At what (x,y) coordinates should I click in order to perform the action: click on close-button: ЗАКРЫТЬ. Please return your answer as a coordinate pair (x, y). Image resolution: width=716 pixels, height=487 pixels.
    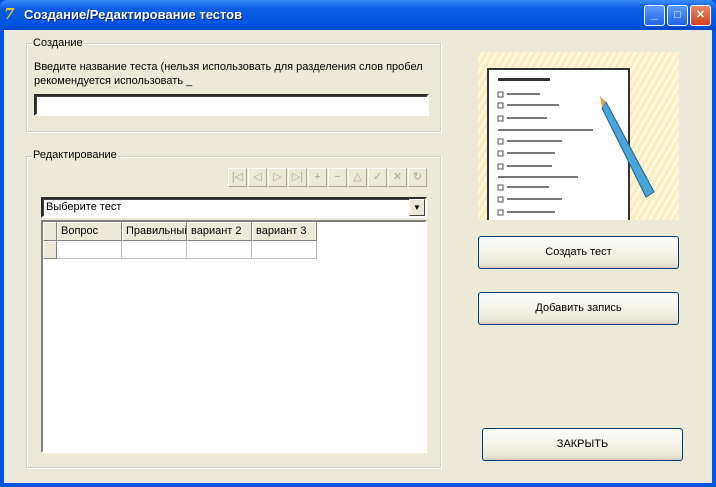
    Looking at the image, I should click on (582, 444).